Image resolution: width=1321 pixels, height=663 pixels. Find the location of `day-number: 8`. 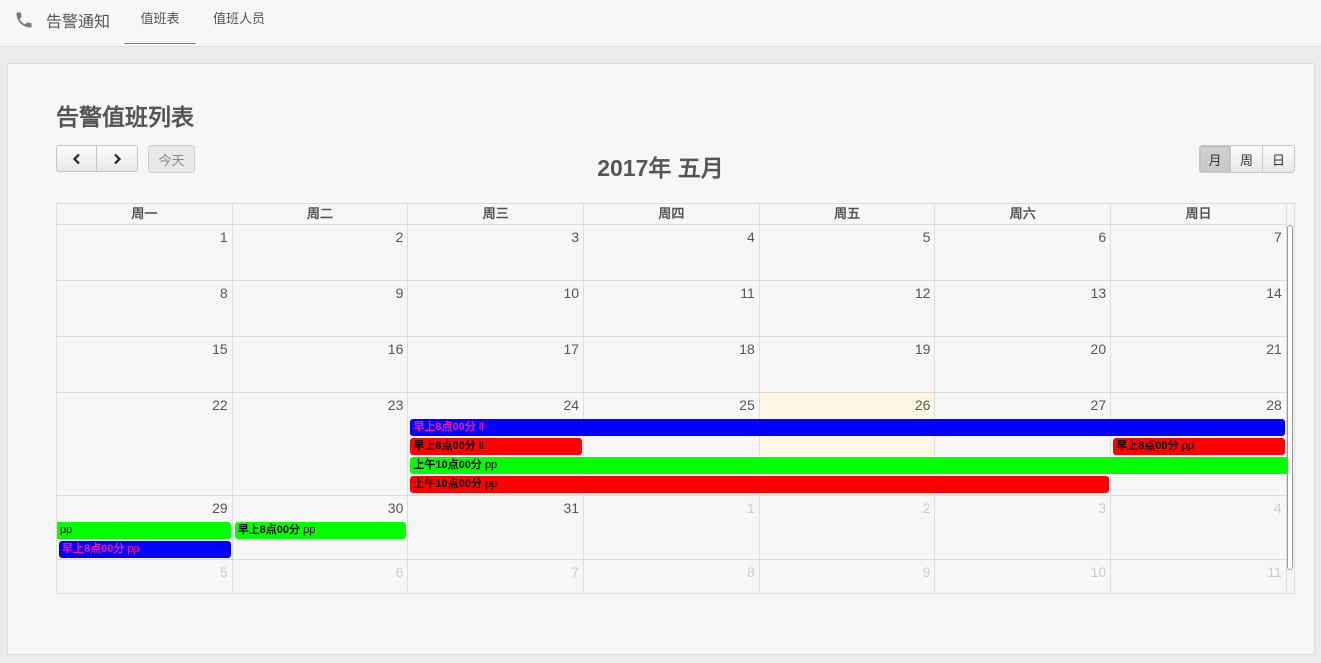

day-number: 8 is located at coordinates (223, 293).